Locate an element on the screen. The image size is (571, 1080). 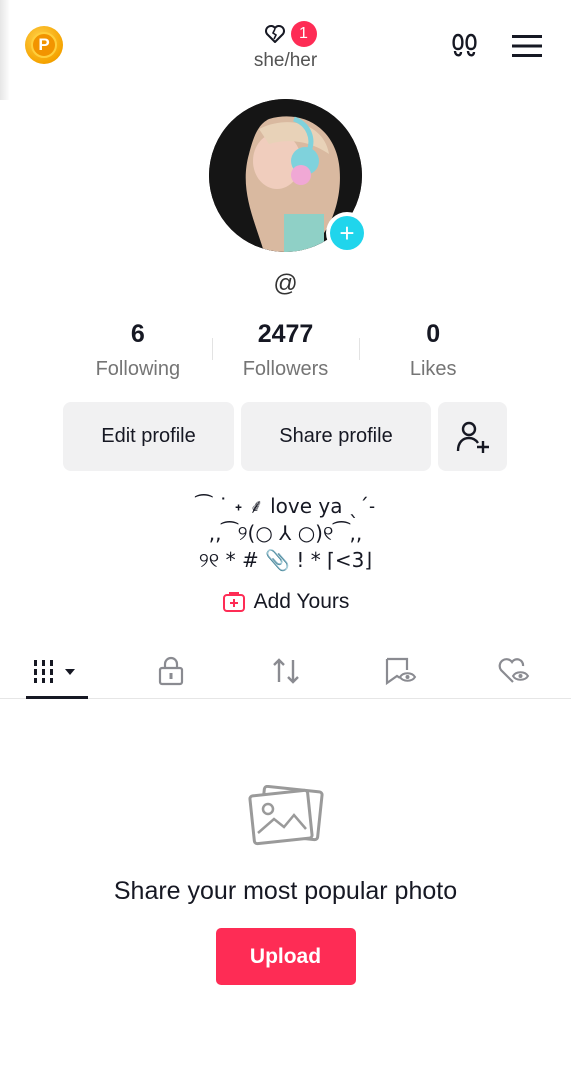
footprints-icon is located at coordinates (464, 45).